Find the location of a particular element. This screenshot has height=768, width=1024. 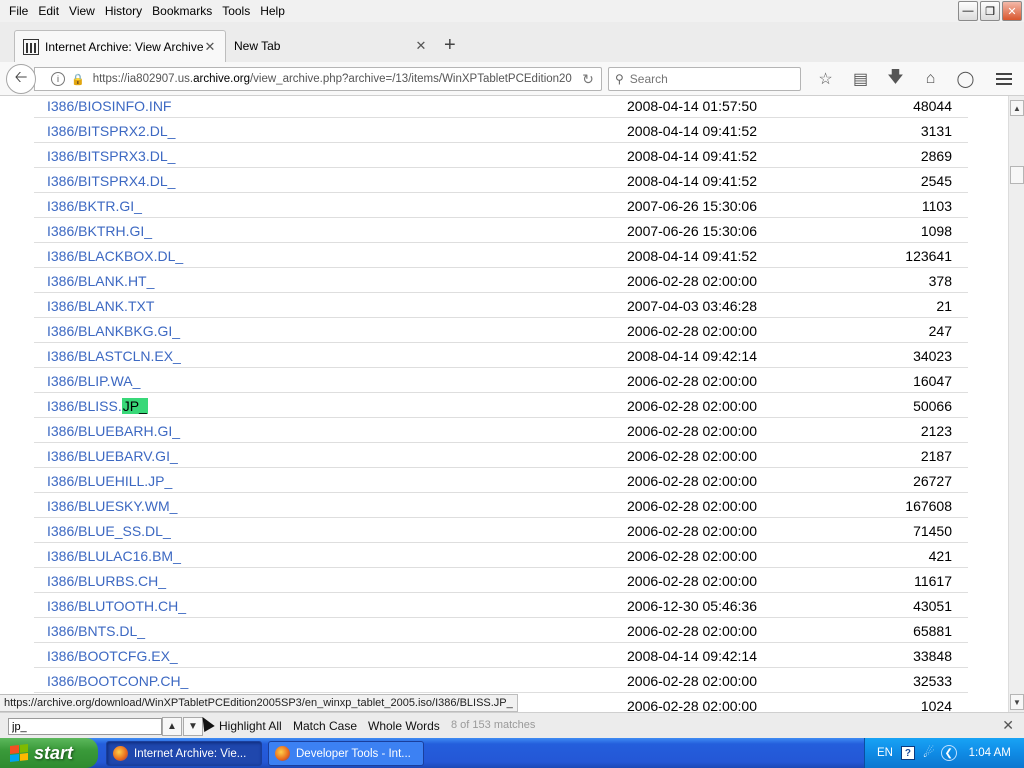

close-window-button: ✕ is located at coordinates (1012, 11).